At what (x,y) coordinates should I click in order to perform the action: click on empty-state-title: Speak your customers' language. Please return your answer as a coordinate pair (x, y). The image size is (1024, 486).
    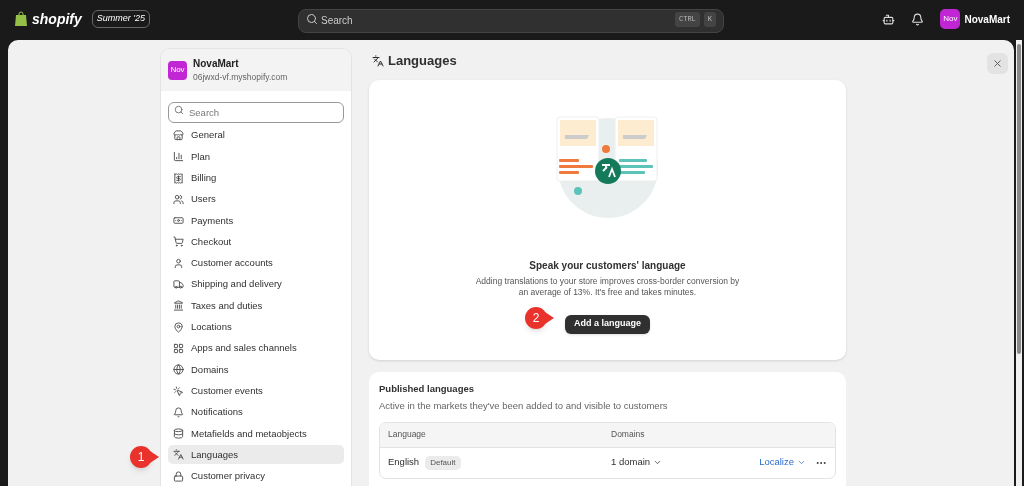
    Looking at the image, I should click on (607, 266).